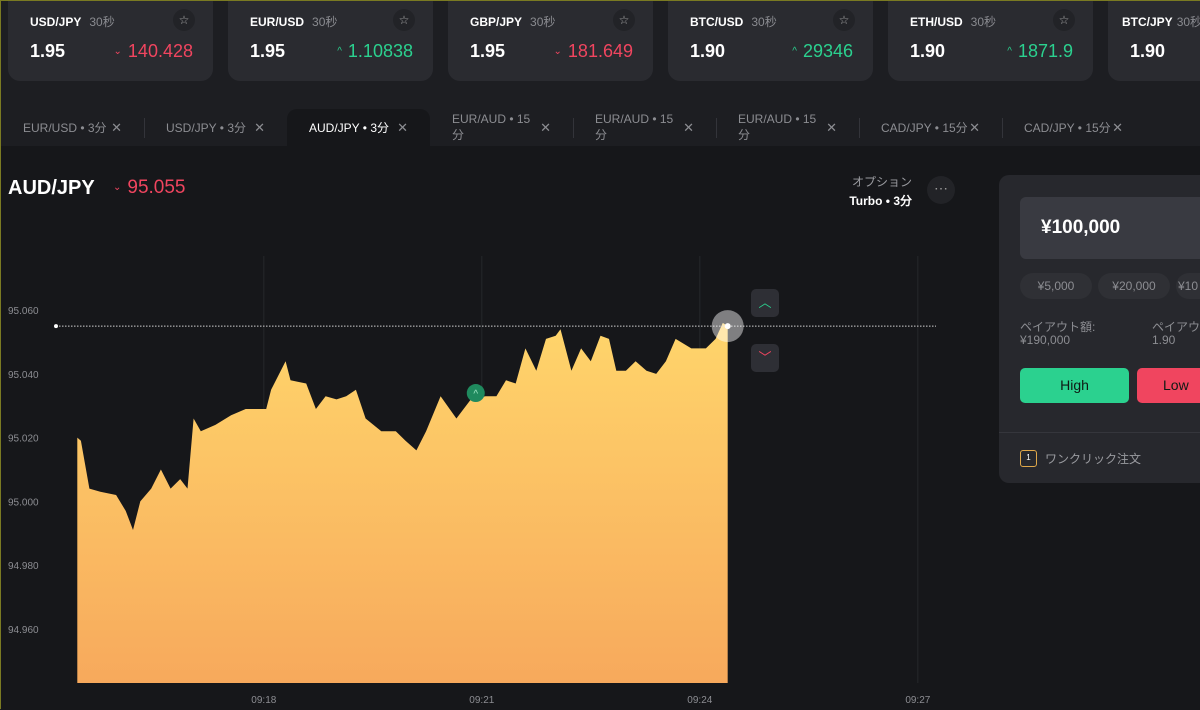  I want to click on asset-tab: EUR/USD • 3分 ✕, so click(72, 127).